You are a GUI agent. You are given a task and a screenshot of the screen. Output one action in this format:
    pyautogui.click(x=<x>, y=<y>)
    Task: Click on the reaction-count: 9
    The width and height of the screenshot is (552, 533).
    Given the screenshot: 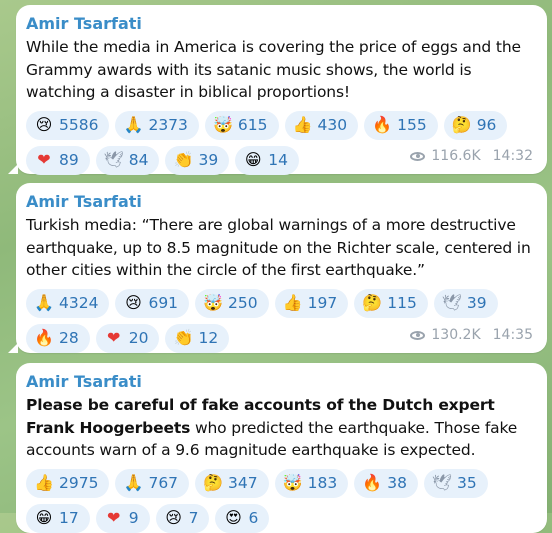 What is the action you would take?
    pyautogui.click(x=133, y=518)
    